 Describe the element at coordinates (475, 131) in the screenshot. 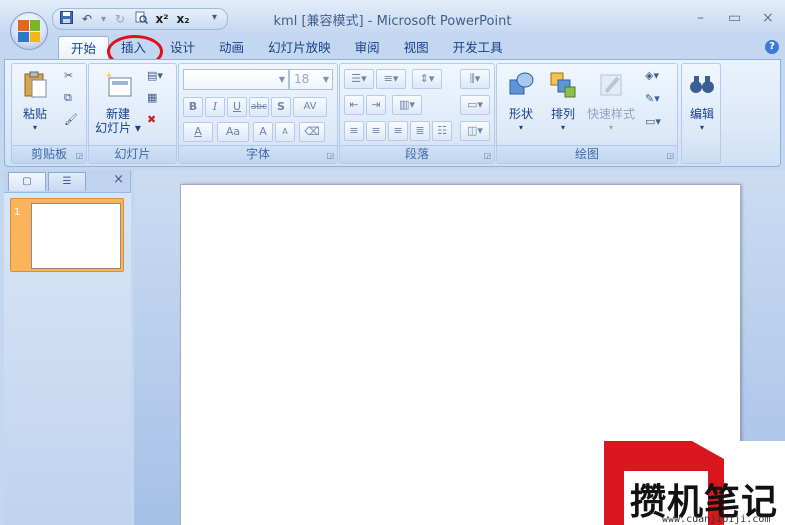

I see `smartart-icon: ◫▾` at that location.